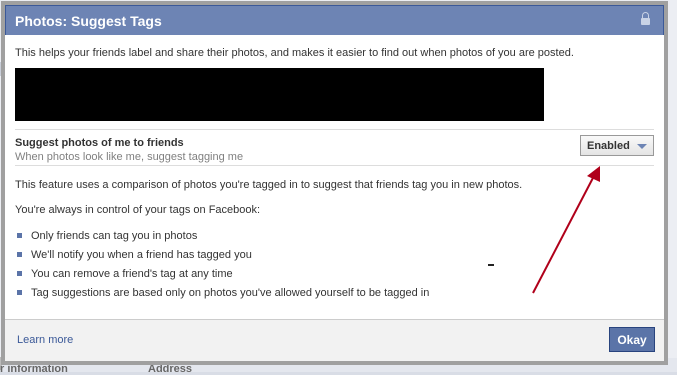  What do you see at coordinates (99, 143) in the screenshot?
I see `setting-title: Suggest photos of me to friends` at bounding box center [99, 143].